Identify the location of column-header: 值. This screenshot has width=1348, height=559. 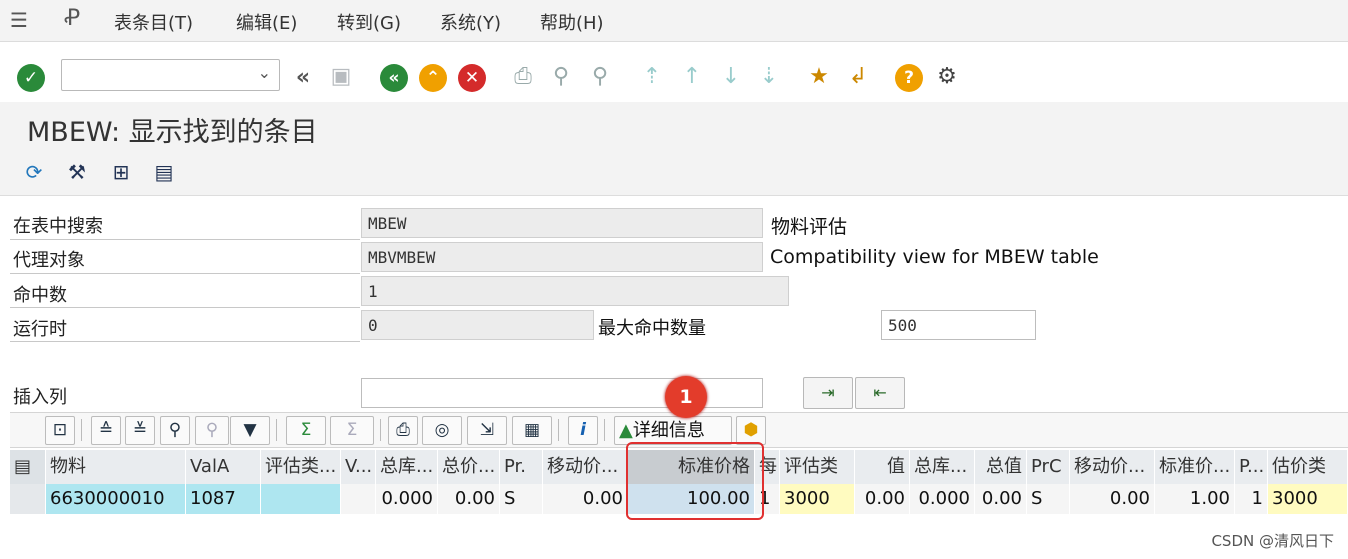
(882, 467).